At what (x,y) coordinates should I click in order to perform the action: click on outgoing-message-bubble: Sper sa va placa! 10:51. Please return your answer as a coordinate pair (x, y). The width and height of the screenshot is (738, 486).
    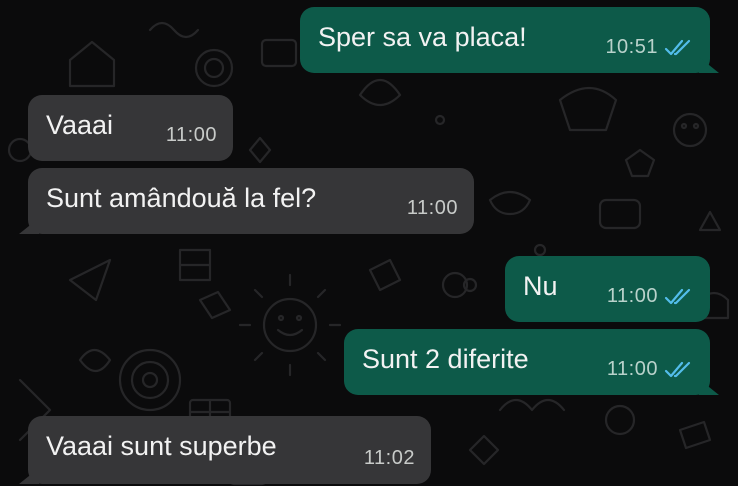
    Looking at the image, I should click on (509, 40).